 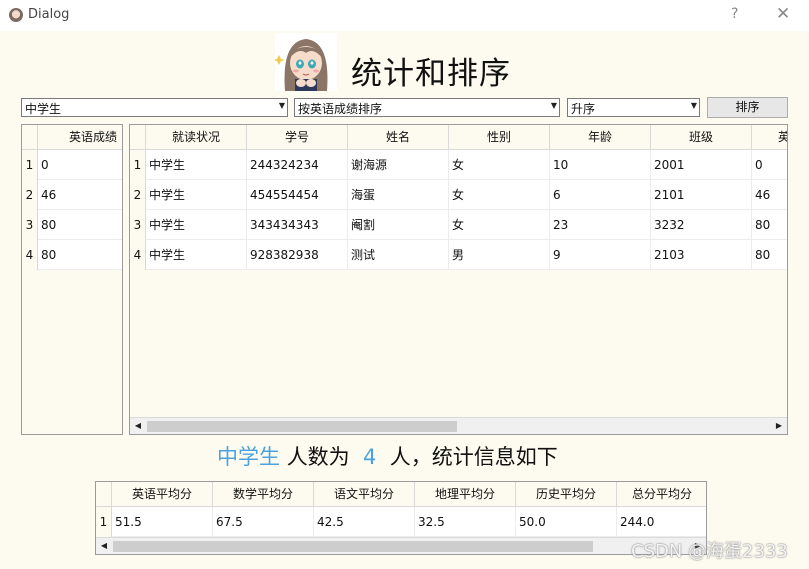 I want to click on status-filter-value: 中学生, so click(x=43, y=109).